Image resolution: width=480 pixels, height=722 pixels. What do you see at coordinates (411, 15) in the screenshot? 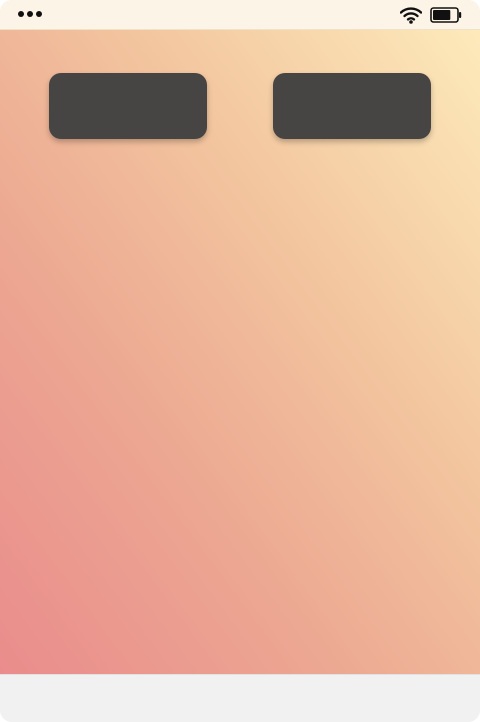
I see `wifi-icon` at bounding box center [411, 15].